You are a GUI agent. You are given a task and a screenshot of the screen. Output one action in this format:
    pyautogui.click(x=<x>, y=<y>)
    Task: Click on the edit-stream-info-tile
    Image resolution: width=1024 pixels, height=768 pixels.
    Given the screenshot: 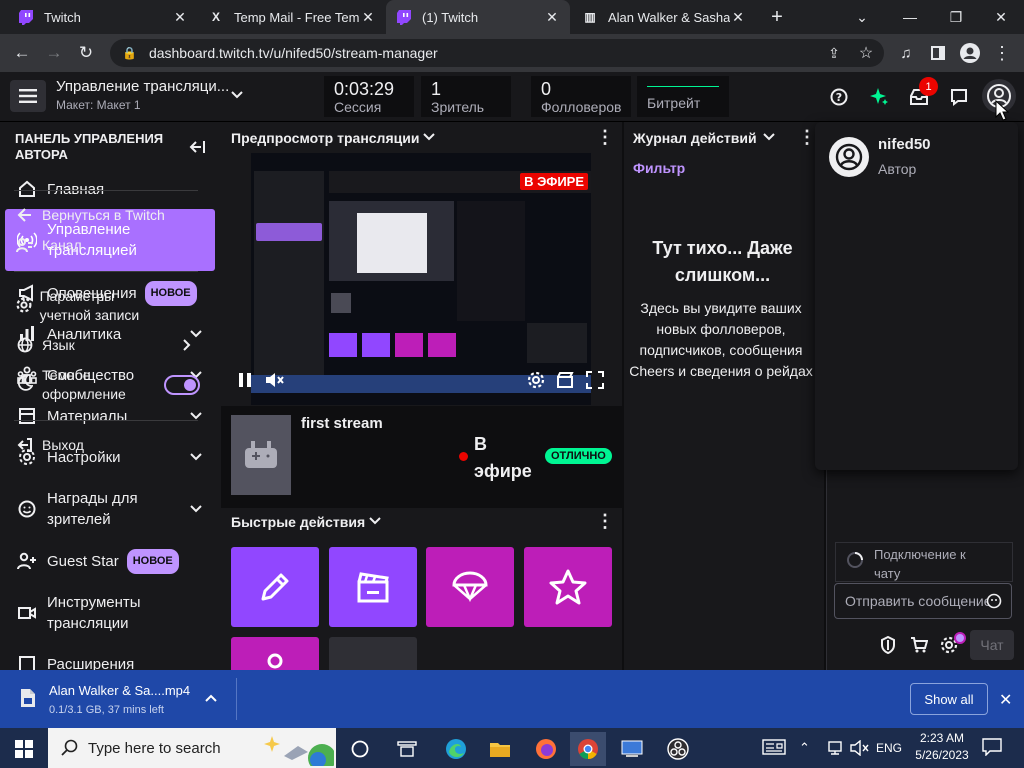 What is the action you would take?
    pyautogui.click(x=275, y=587)
    